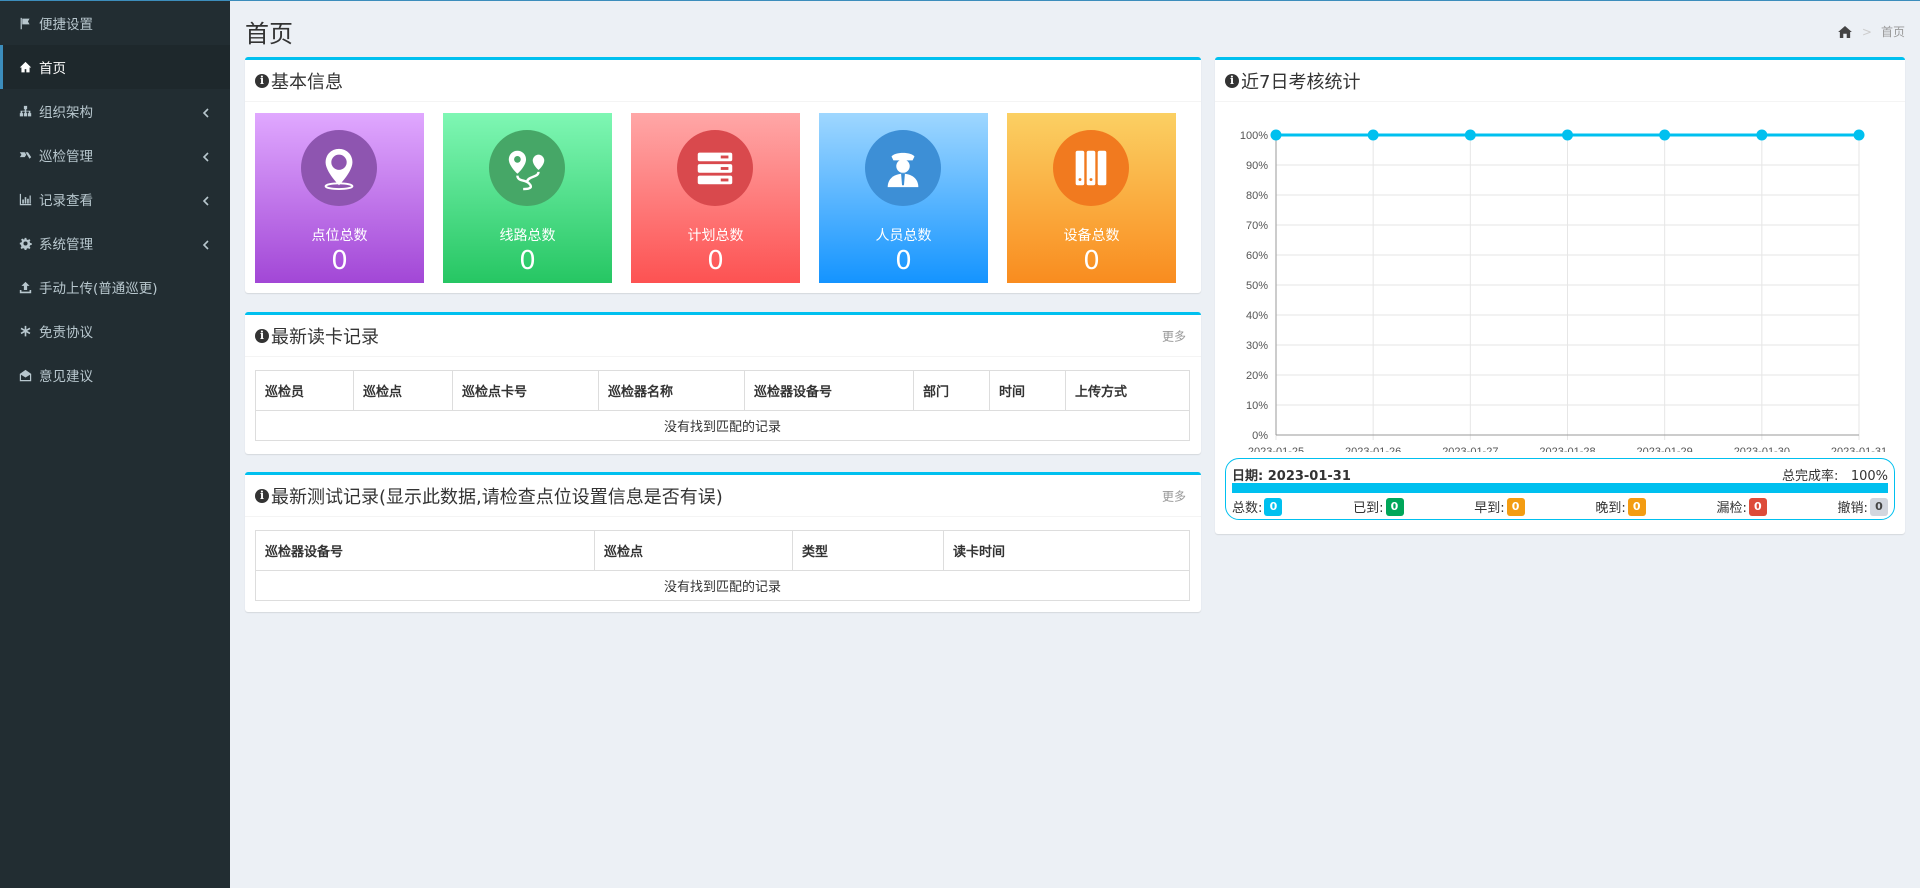 The height and width of the screenshot is (888, 1920). I want to click on stat-card-people: 人员总数 0, so click(903, 198).